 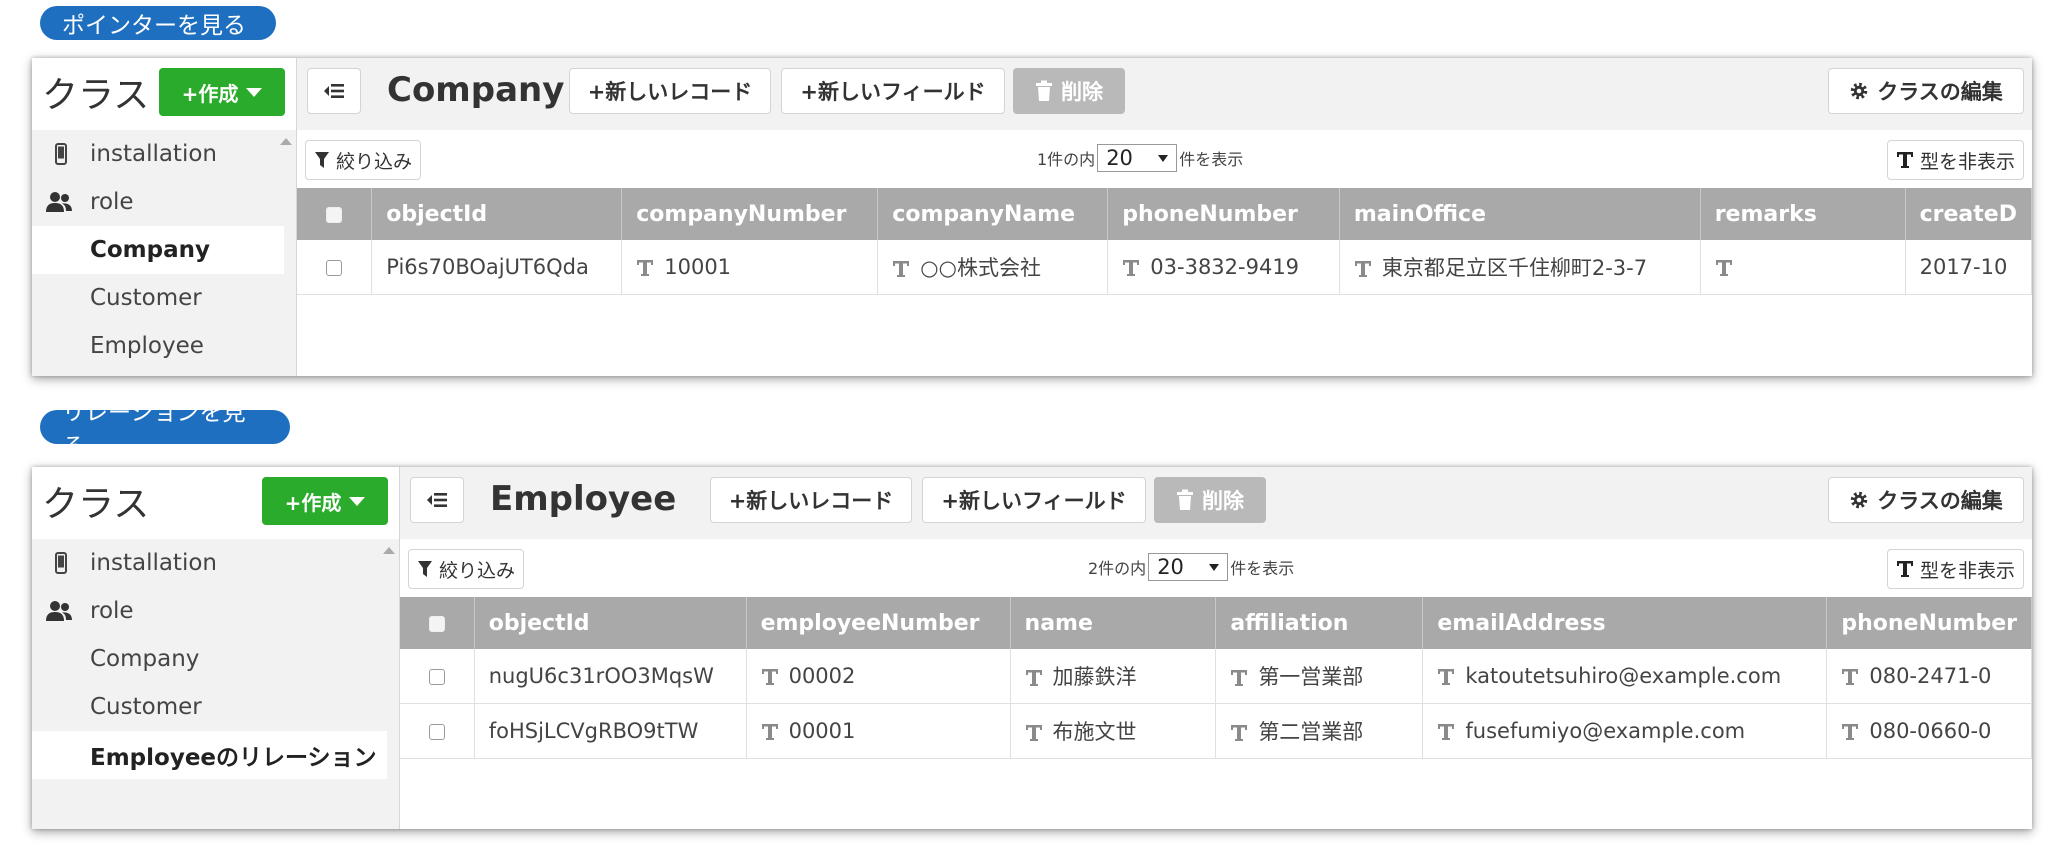 I want to click on sidebar-item-employee: Employee, so click(x=158, y=346).